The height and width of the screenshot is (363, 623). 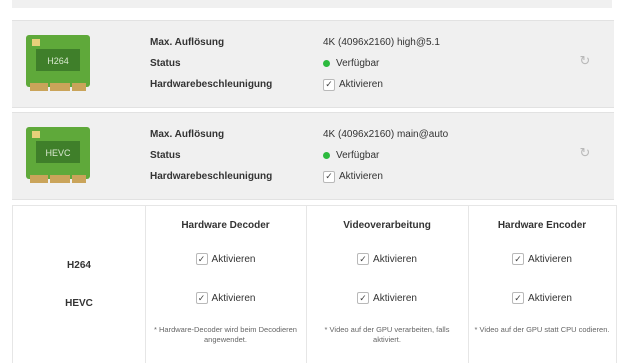 I want to click on max-resolution-value: 4K (4096x2160) main@auto, so click(x=386, y=134).